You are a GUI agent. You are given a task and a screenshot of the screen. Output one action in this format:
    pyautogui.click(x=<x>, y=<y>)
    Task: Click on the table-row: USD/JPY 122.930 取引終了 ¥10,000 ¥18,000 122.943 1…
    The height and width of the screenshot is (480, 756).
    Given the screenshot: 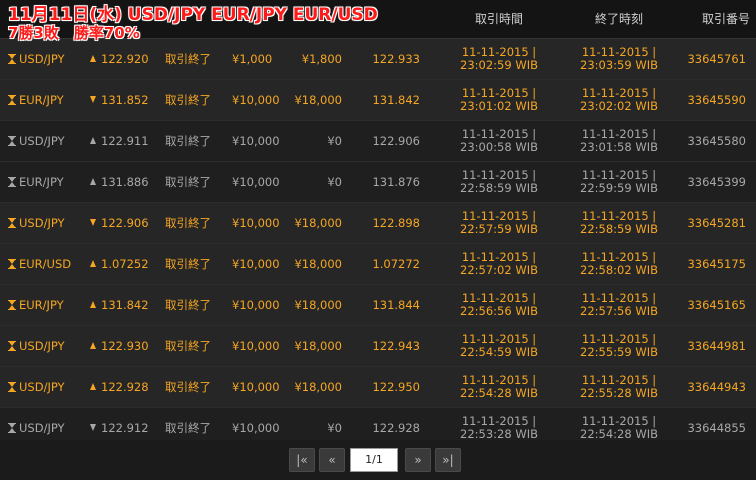 What is the action you would take?
    pyautogui.click(x=378, y=346)
    